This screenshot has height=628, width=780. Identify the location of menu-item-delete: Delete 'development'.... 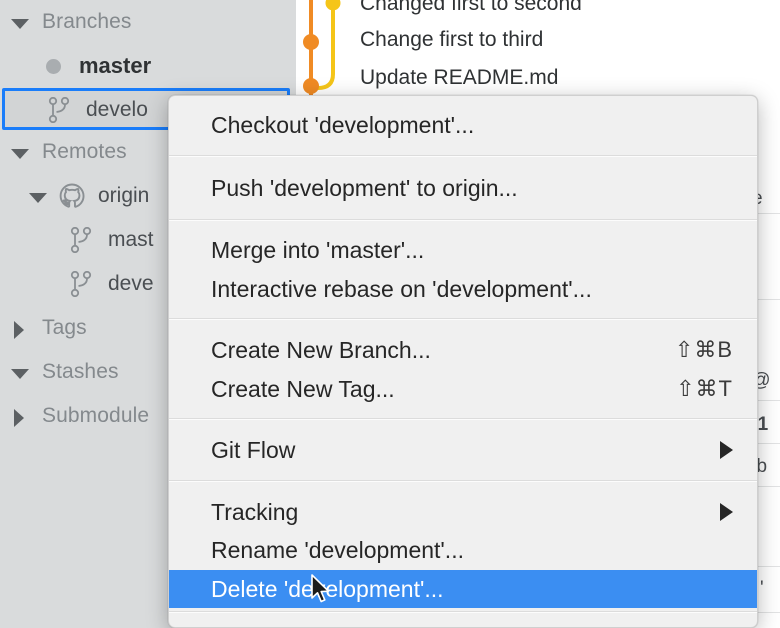
(463, 589).